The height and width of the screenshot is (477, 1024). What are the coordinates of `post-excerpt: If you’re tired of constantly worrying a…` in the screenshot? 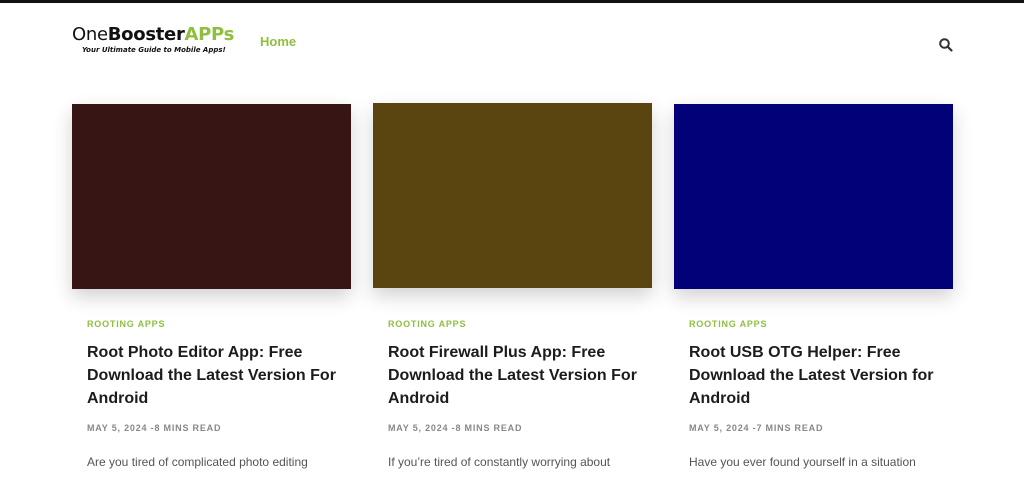 It's located at (499, 462).